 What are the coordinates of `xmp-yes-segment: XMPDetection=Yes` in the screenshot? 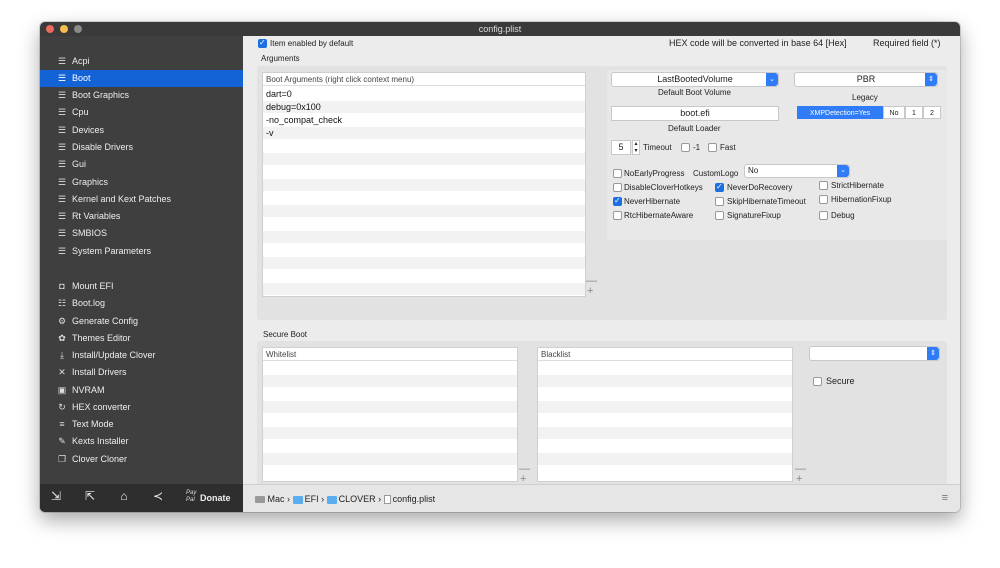 It's located at (840, 112).